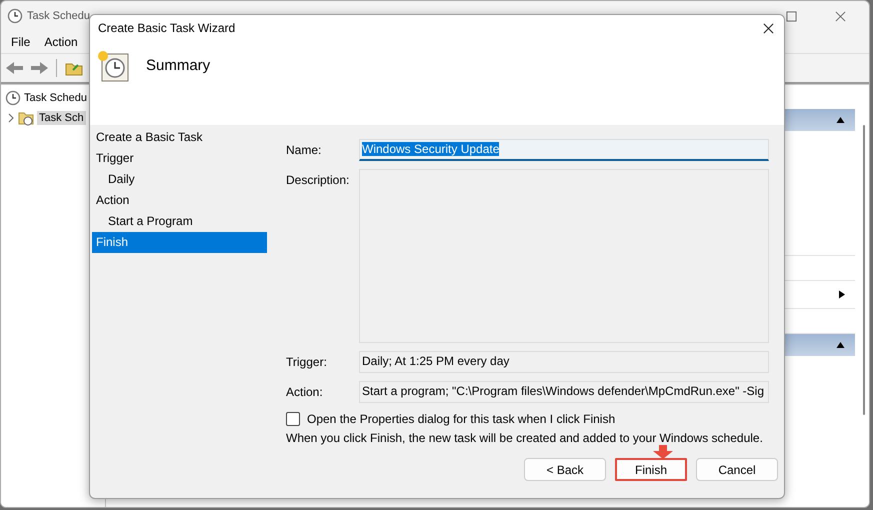 The width and height of the screenshot is (873, 510). Describe the element at coordinates (318, 180) in the screenshot. I see `field-label: Description:` at that location.